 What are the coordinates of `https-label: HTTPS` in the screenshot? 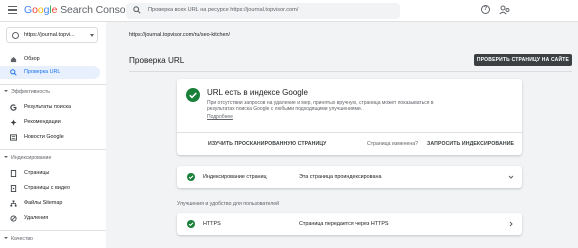 It's located at (212, 224).